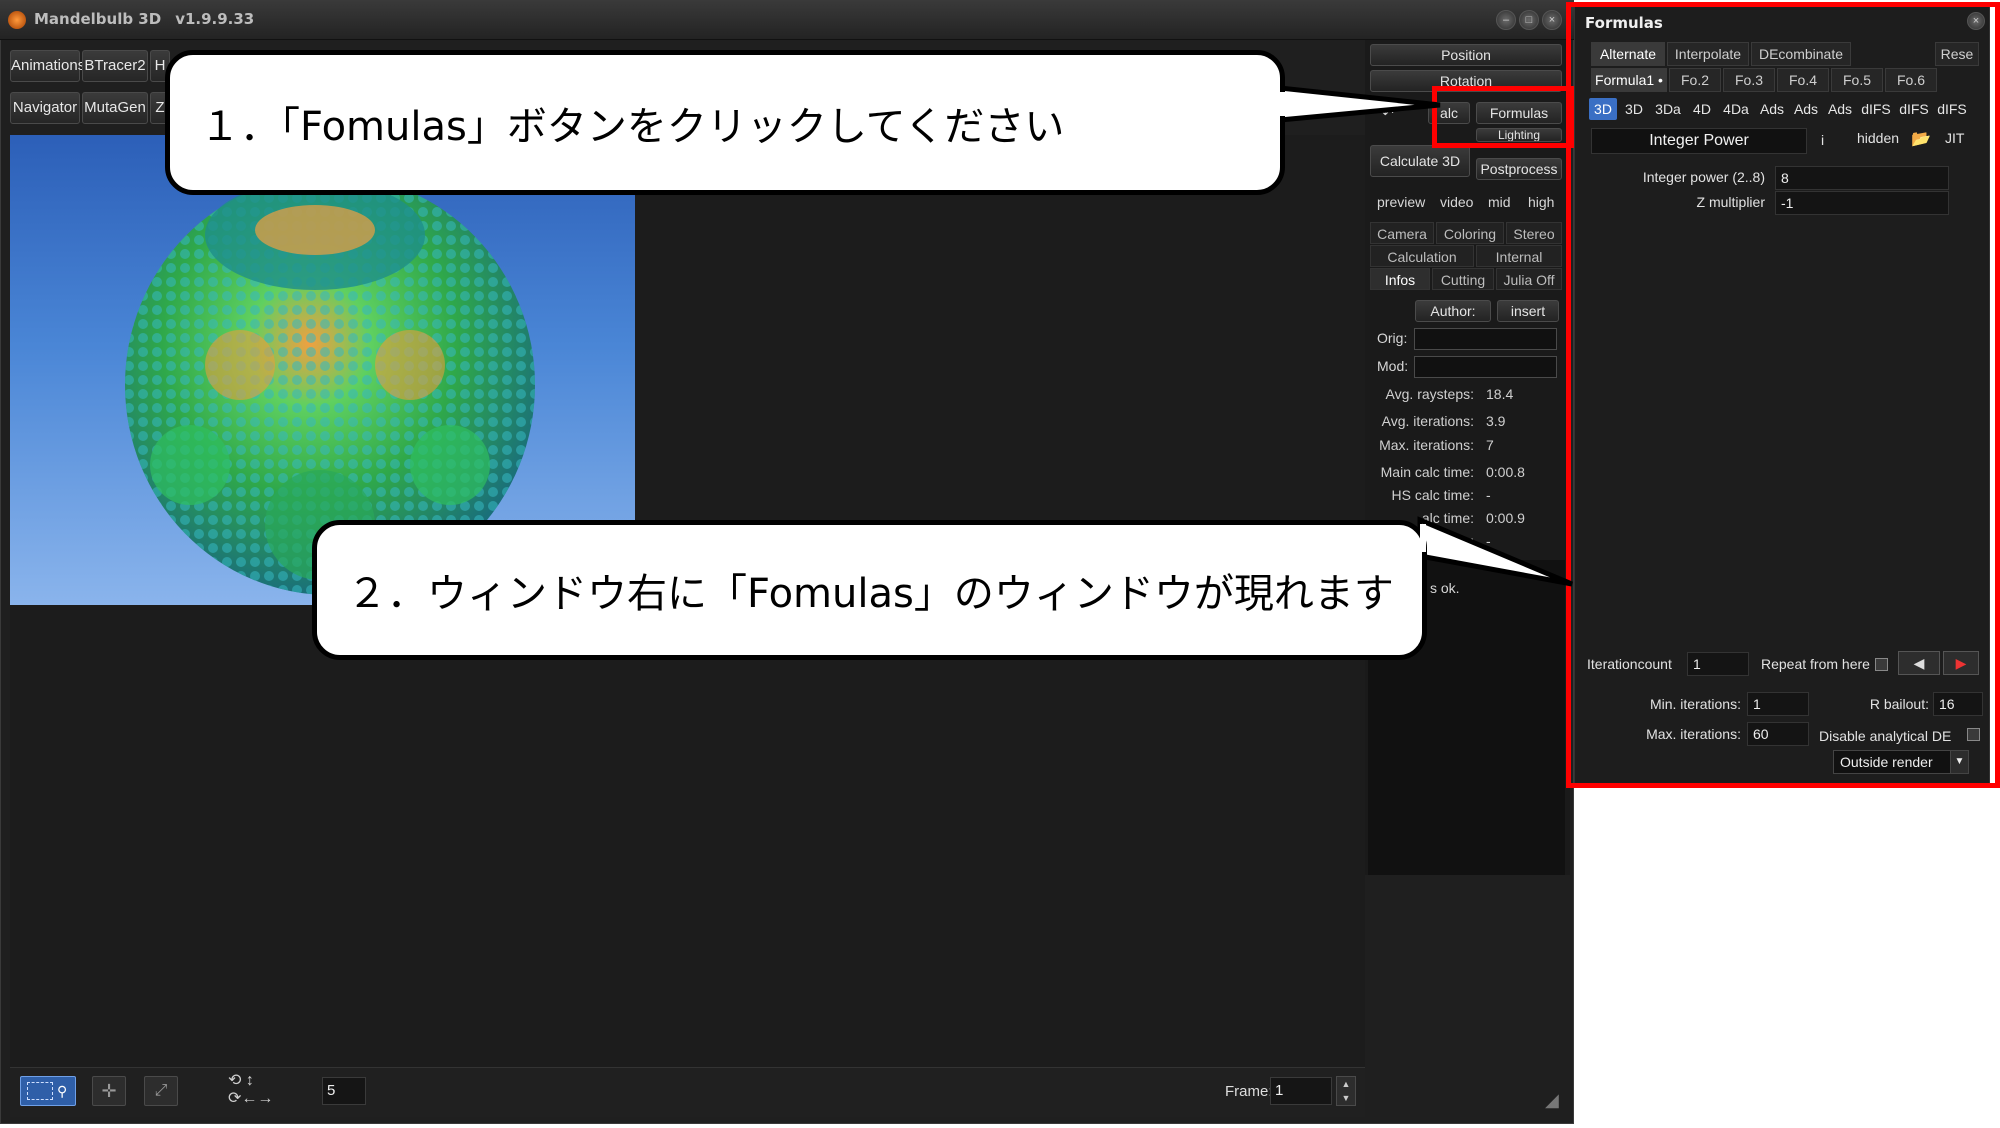 The width and height of the screenshot is (2000, 1128). I want to click on bottom-toolbar: ⚲ ✛ ⤢ ⟲ ↕ ⟳←→ 5 Frame: 1 ▲ ▼, so click(687, 1092).